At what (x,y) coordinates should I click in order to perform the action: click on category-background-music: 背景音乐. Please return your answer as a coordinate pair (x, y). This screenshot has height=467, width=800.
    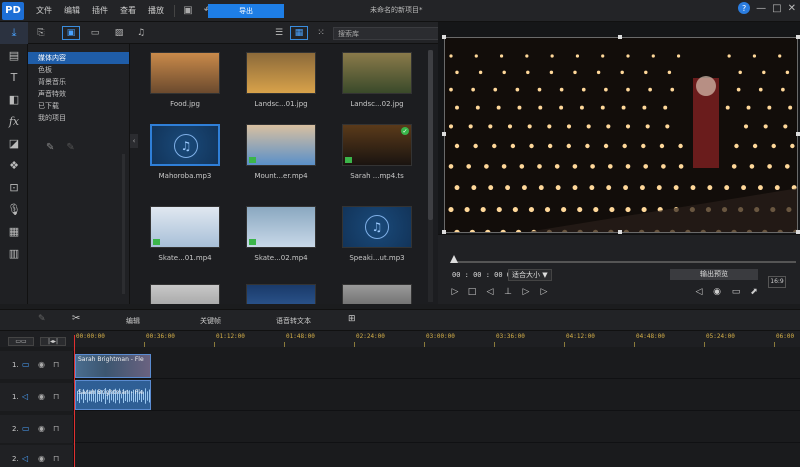
    Looking at the image, I should click on (78, 82).